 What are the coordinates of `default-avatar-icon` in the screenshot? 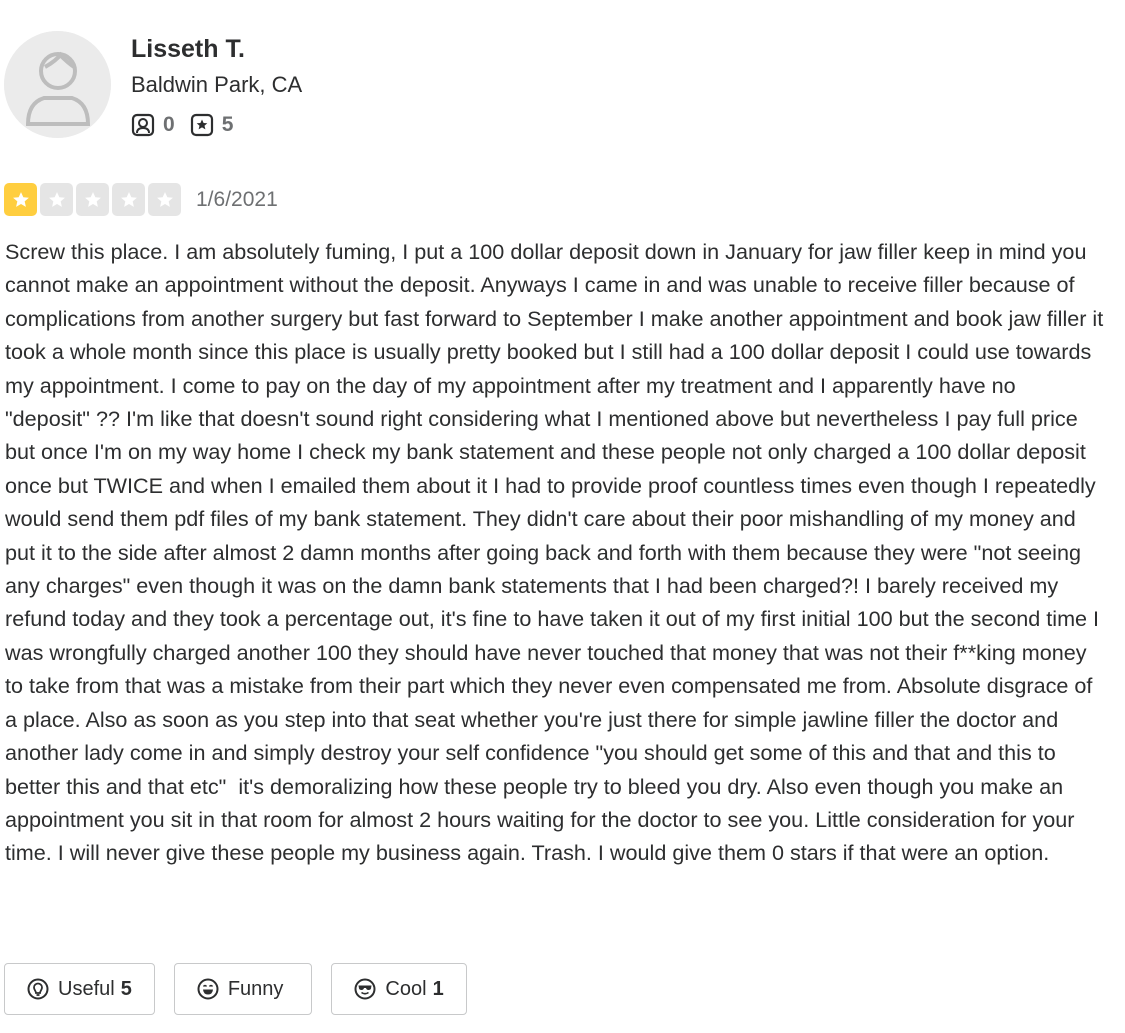 It's located at (57, 84).